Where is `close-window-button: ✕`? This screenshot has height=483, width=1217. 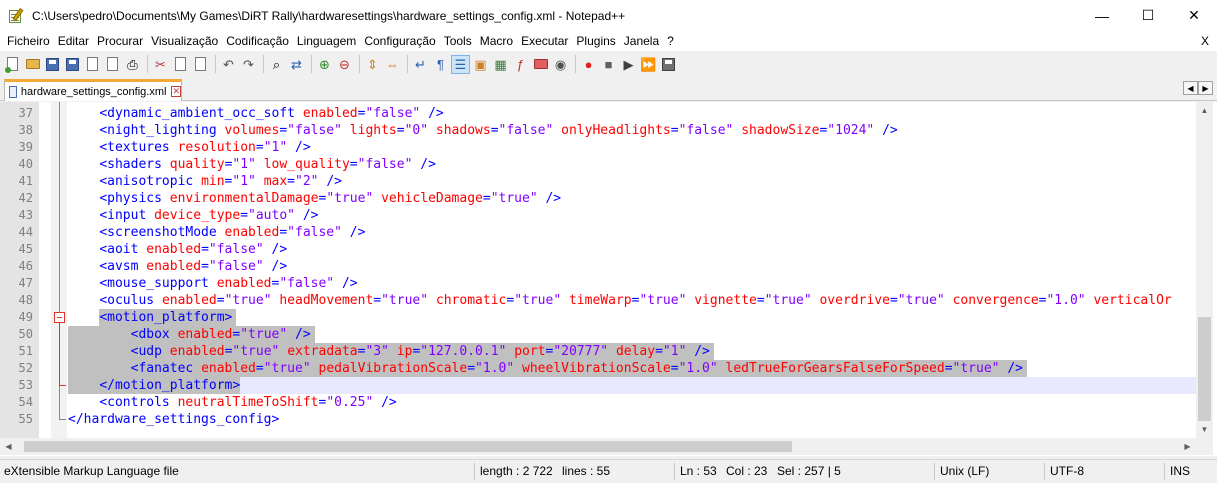 close-window-button: ✕ is located at coordinates (1194, 15).